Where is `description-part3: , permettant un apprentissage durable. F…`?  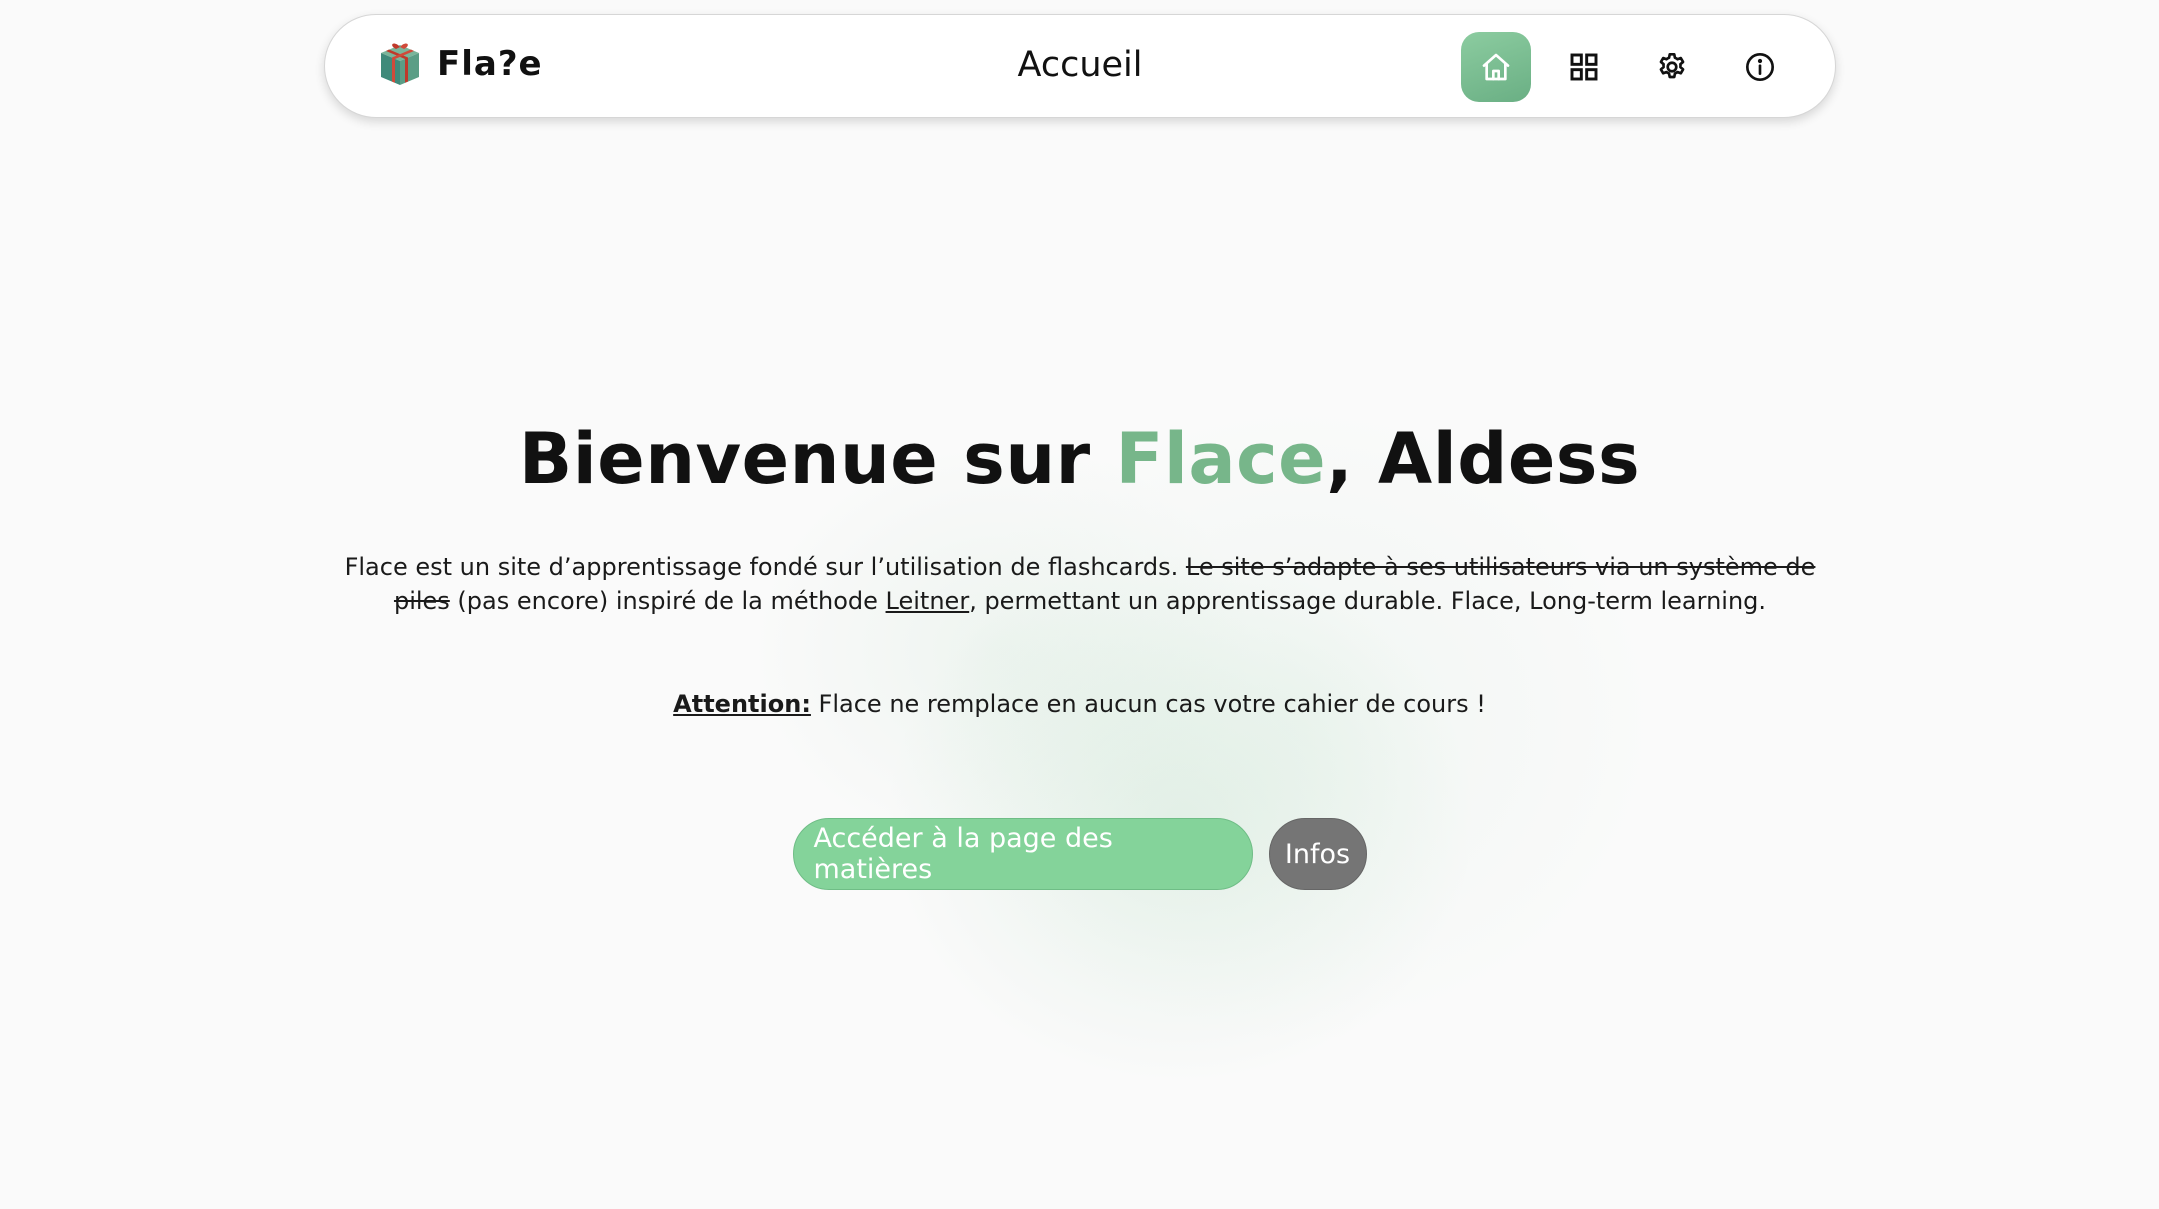 description-part3: , permettant un apprentissage durable. F… is located at coordinates (1368, 601).